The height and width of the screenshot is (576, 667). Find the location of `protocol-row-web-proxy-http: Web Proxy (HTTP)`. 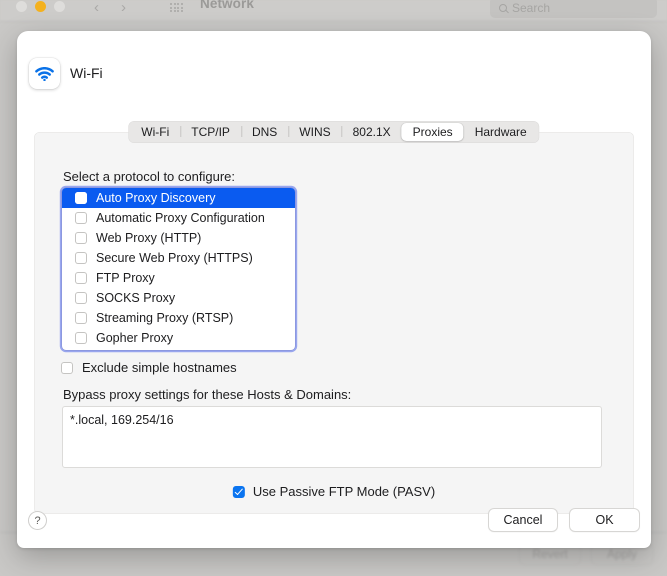

protocol-row-web-proxy-http: Web Proxy (HTTP) is located at coordinates (178, 238).